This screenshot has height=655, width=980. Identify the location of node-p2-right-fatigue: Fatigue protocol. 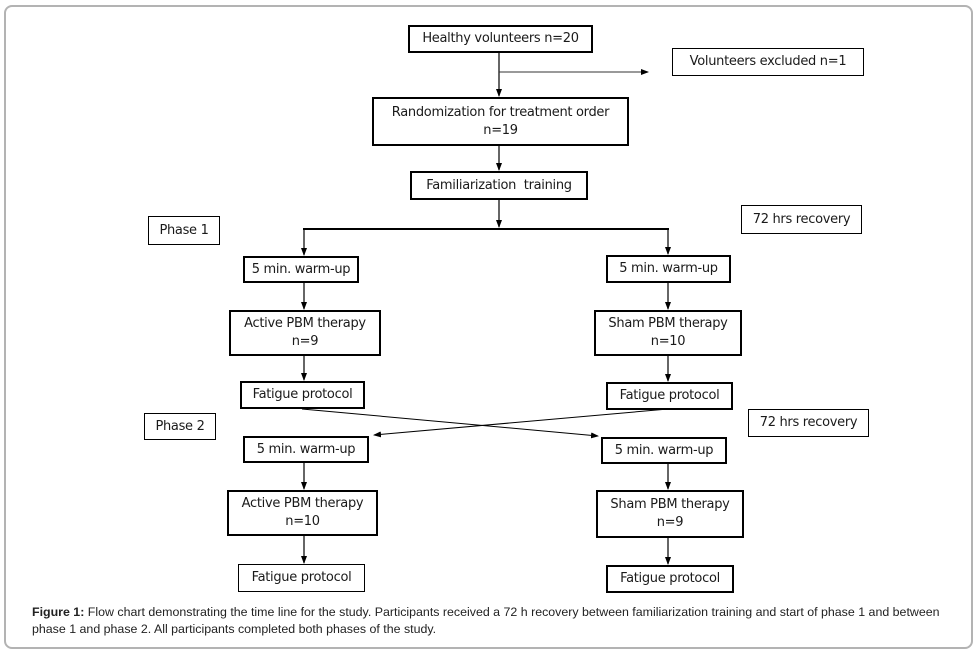
(670, 579).